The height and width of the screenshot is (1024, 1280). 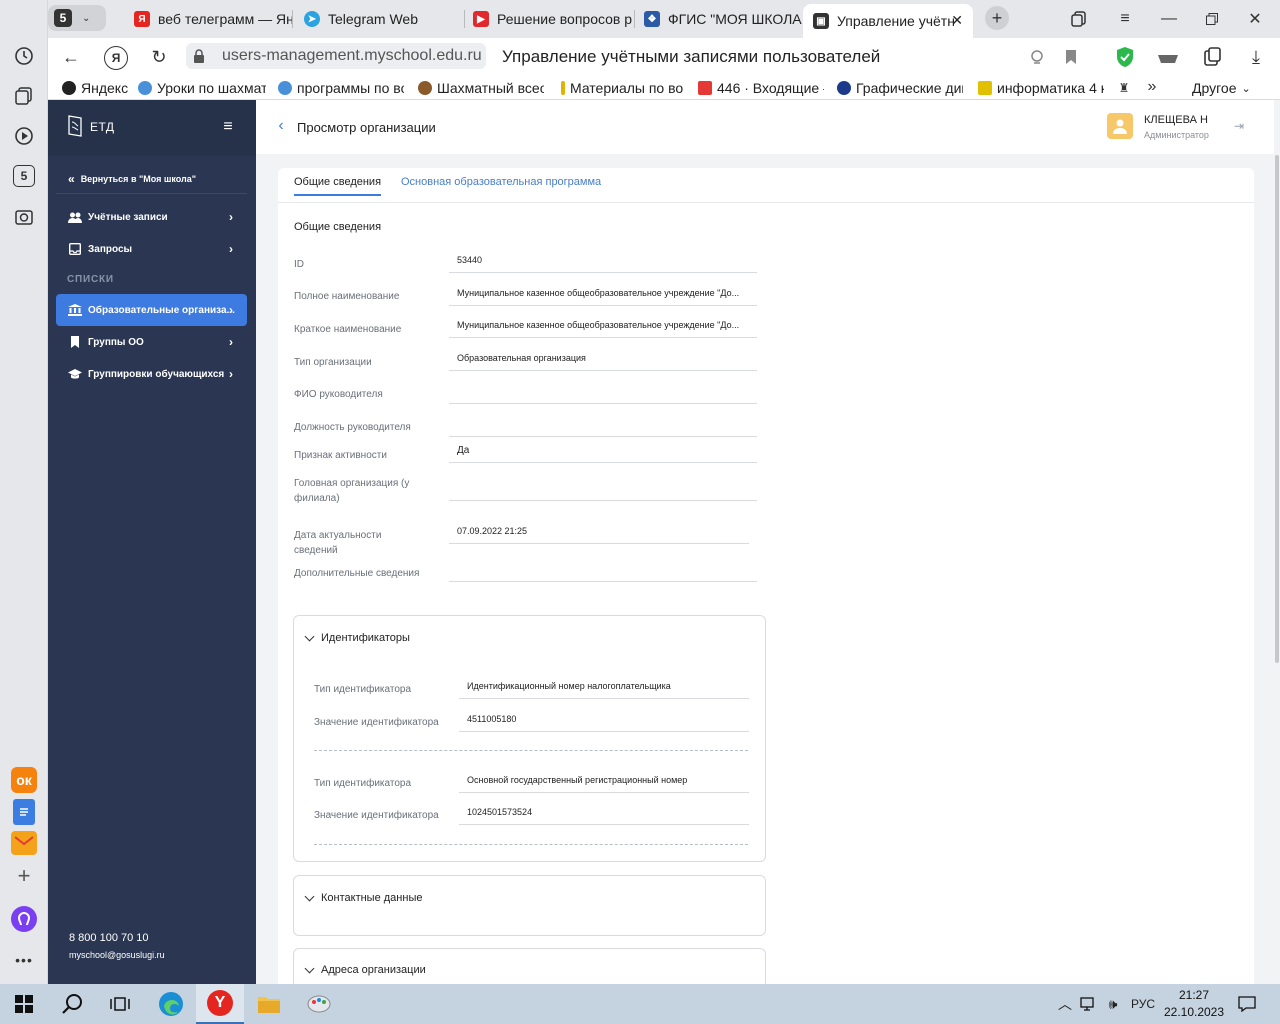 What do you see at coordinates (1239, 126) in the screenshot?
I see `logout-icon: ⇥` at bounding box center [1239, 126].